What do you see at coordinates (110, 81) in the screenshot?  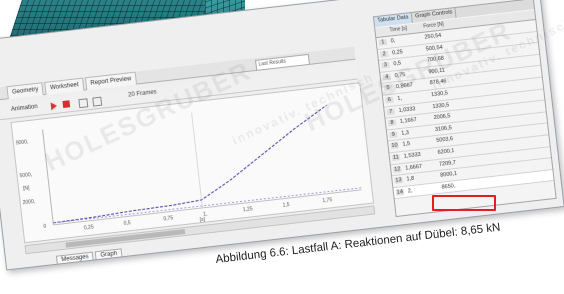 I see `tab-report-preview: Report Preview` at bounding box center [110, 81].